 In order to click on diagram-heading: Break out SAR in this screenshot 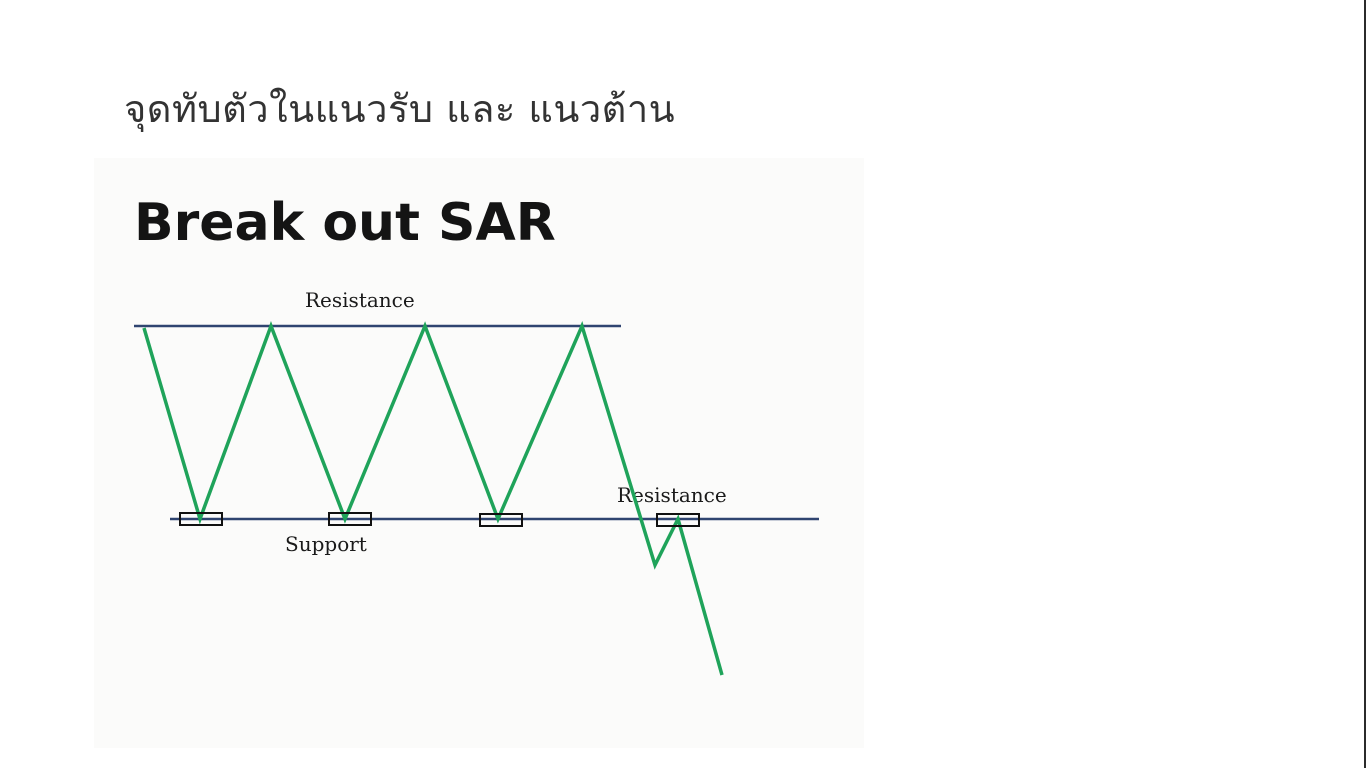, I will do `click(345, 223)`.